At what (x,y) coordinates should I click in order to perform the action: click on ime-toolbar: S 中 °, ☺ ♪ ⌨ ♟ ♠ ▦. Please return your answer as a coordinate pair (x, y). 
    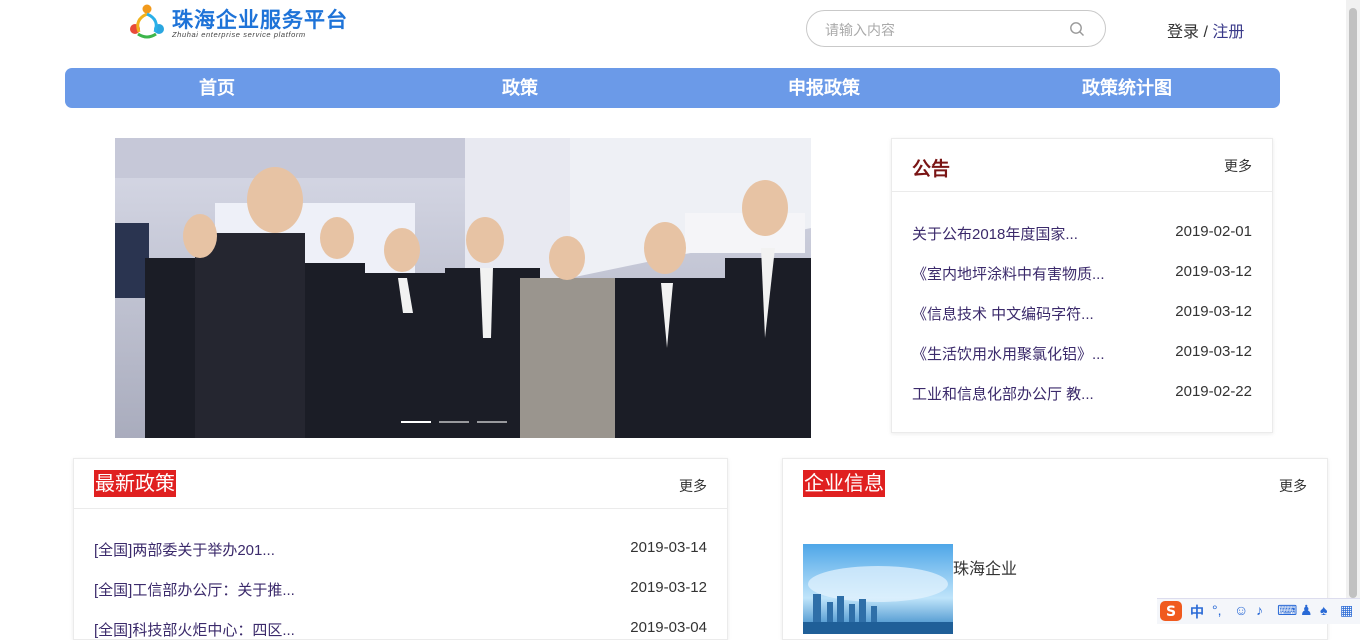
    Looking at the image, I should click on (1258, 611).